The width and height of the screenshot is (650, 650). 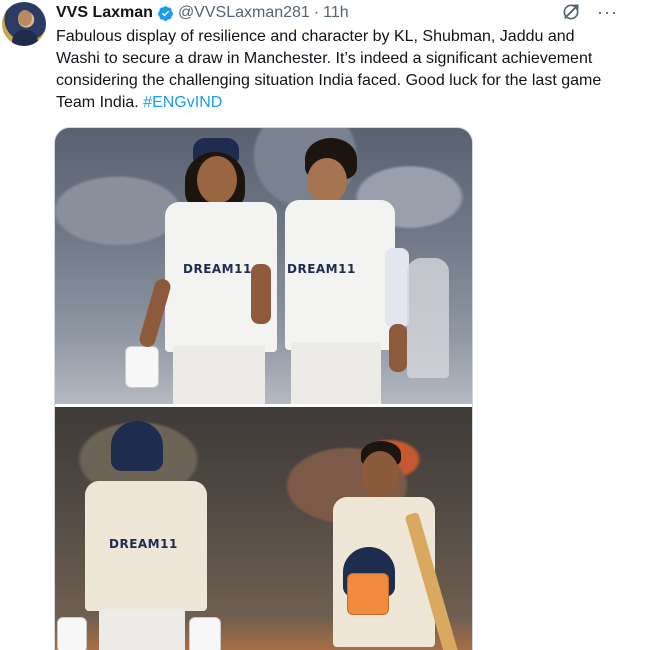 What do you see at coordinates (336, 13) in the screenshot?
I see `timestamp: 11h` at bounding box center [336, 13].